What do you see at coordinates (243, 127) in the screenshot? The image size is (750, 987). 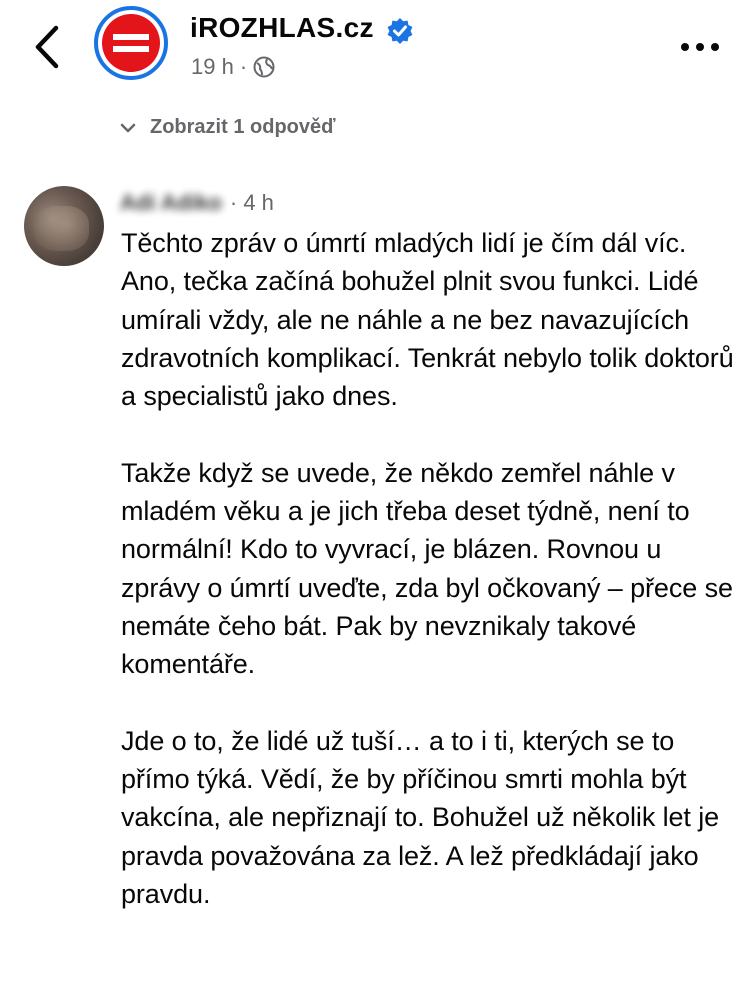 I see `show-replies-label: Zobrazit 1 odpověď` at bounding box center [243, 127].